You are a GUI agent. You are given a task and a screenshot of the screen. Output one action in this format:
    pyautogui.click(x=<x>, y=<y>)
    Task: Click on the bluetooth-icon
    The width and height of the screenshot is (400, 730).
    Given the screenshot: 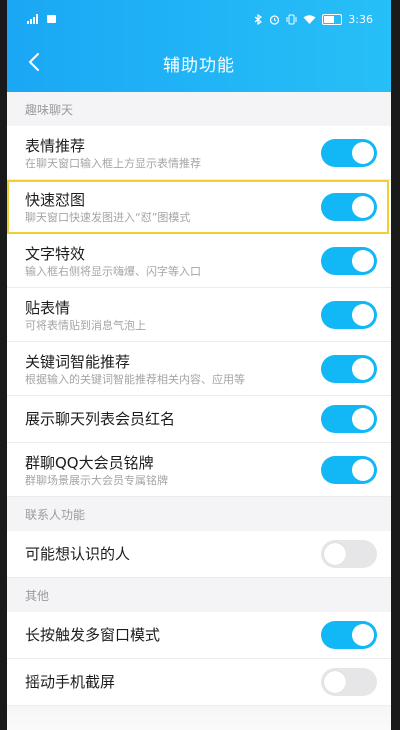 What is the action you would take?
    pyautogui.click(x=258, y=19)
    